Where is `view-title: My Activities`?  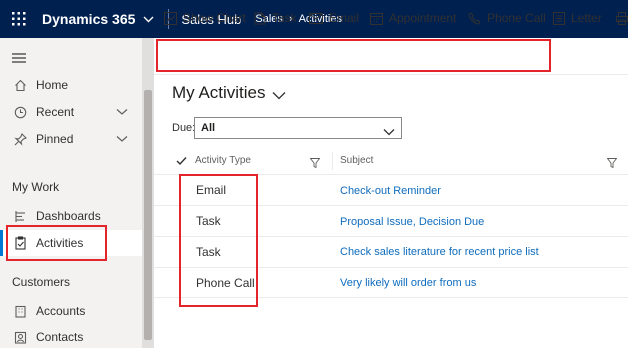 view-title: My Activities is located at coordinates (219, 93).